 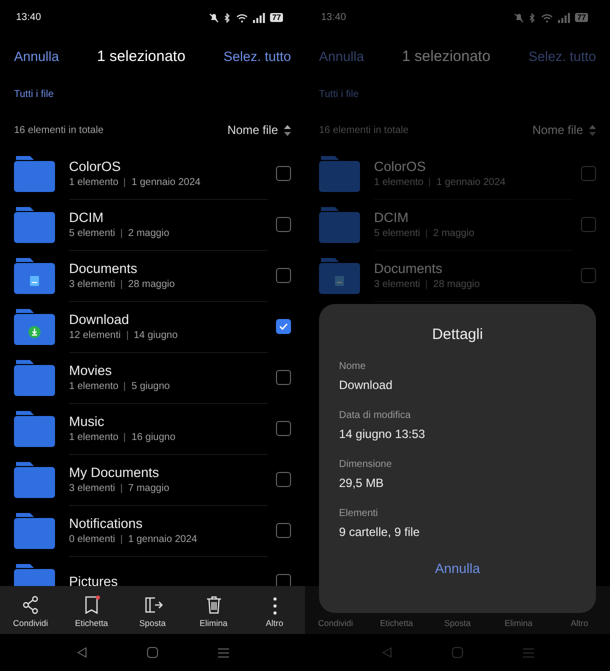 What do you see at coordinates (152, 623) in the screenshot?
I see `toolbar-label: Sposta` at bounding box center [152, 623].